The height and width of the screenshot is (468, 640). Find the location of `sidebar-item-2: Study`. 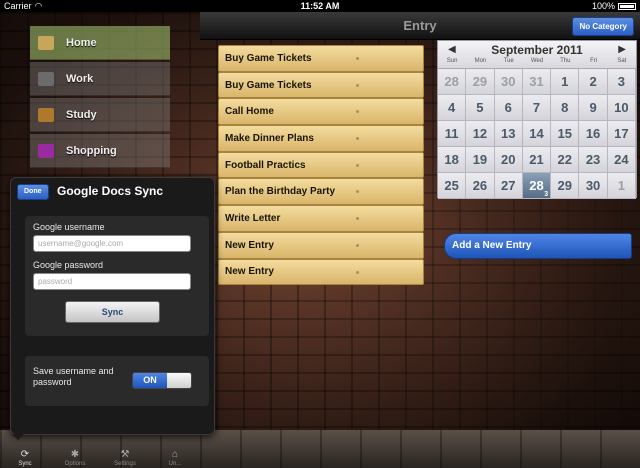

sidebar-item-2: Study is located at coordinates (100, 115).